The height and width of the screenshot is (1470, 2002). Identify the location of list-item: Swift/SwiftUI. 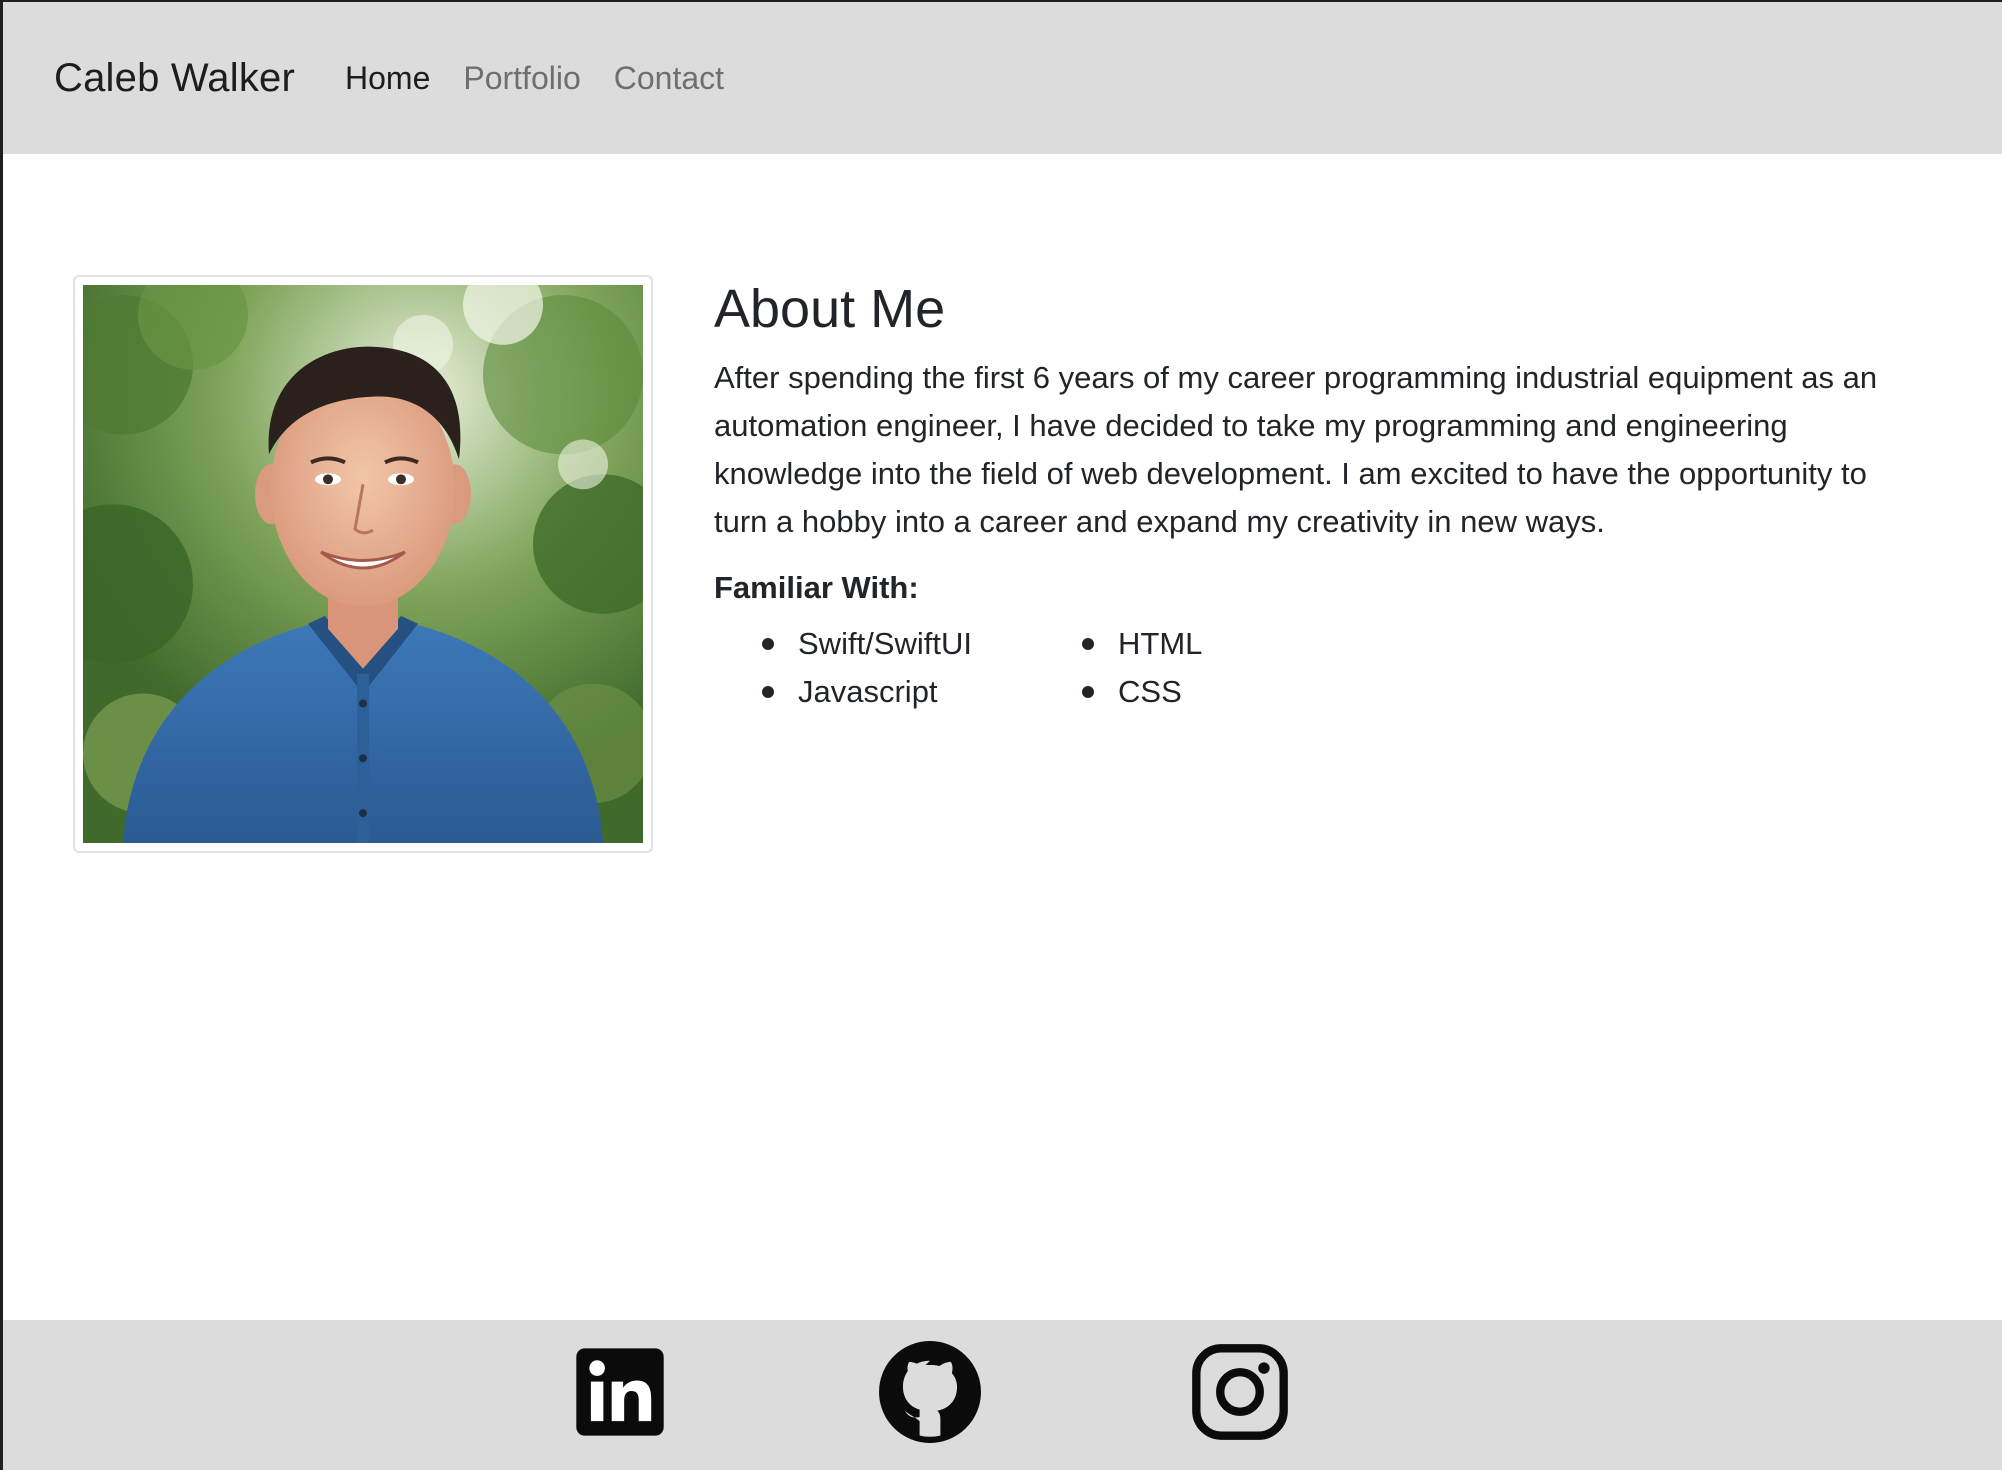
(922, 644).